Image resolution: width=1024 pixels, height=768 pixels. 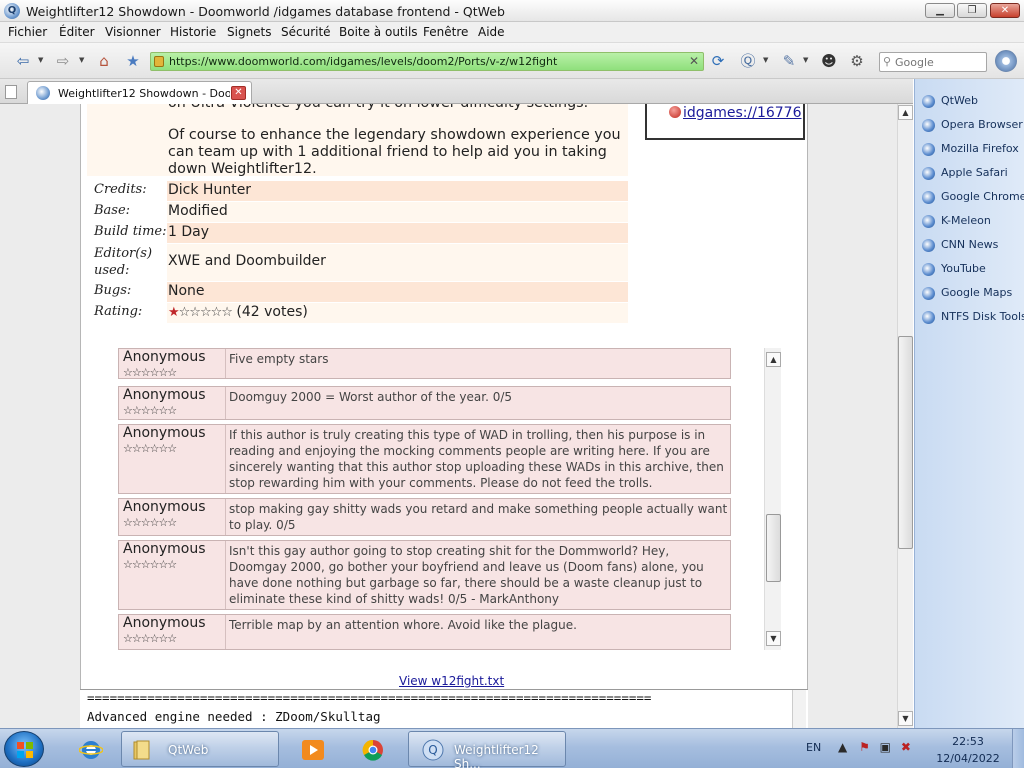 I want to click on svg-text: Q, so click(x=432, y=750).